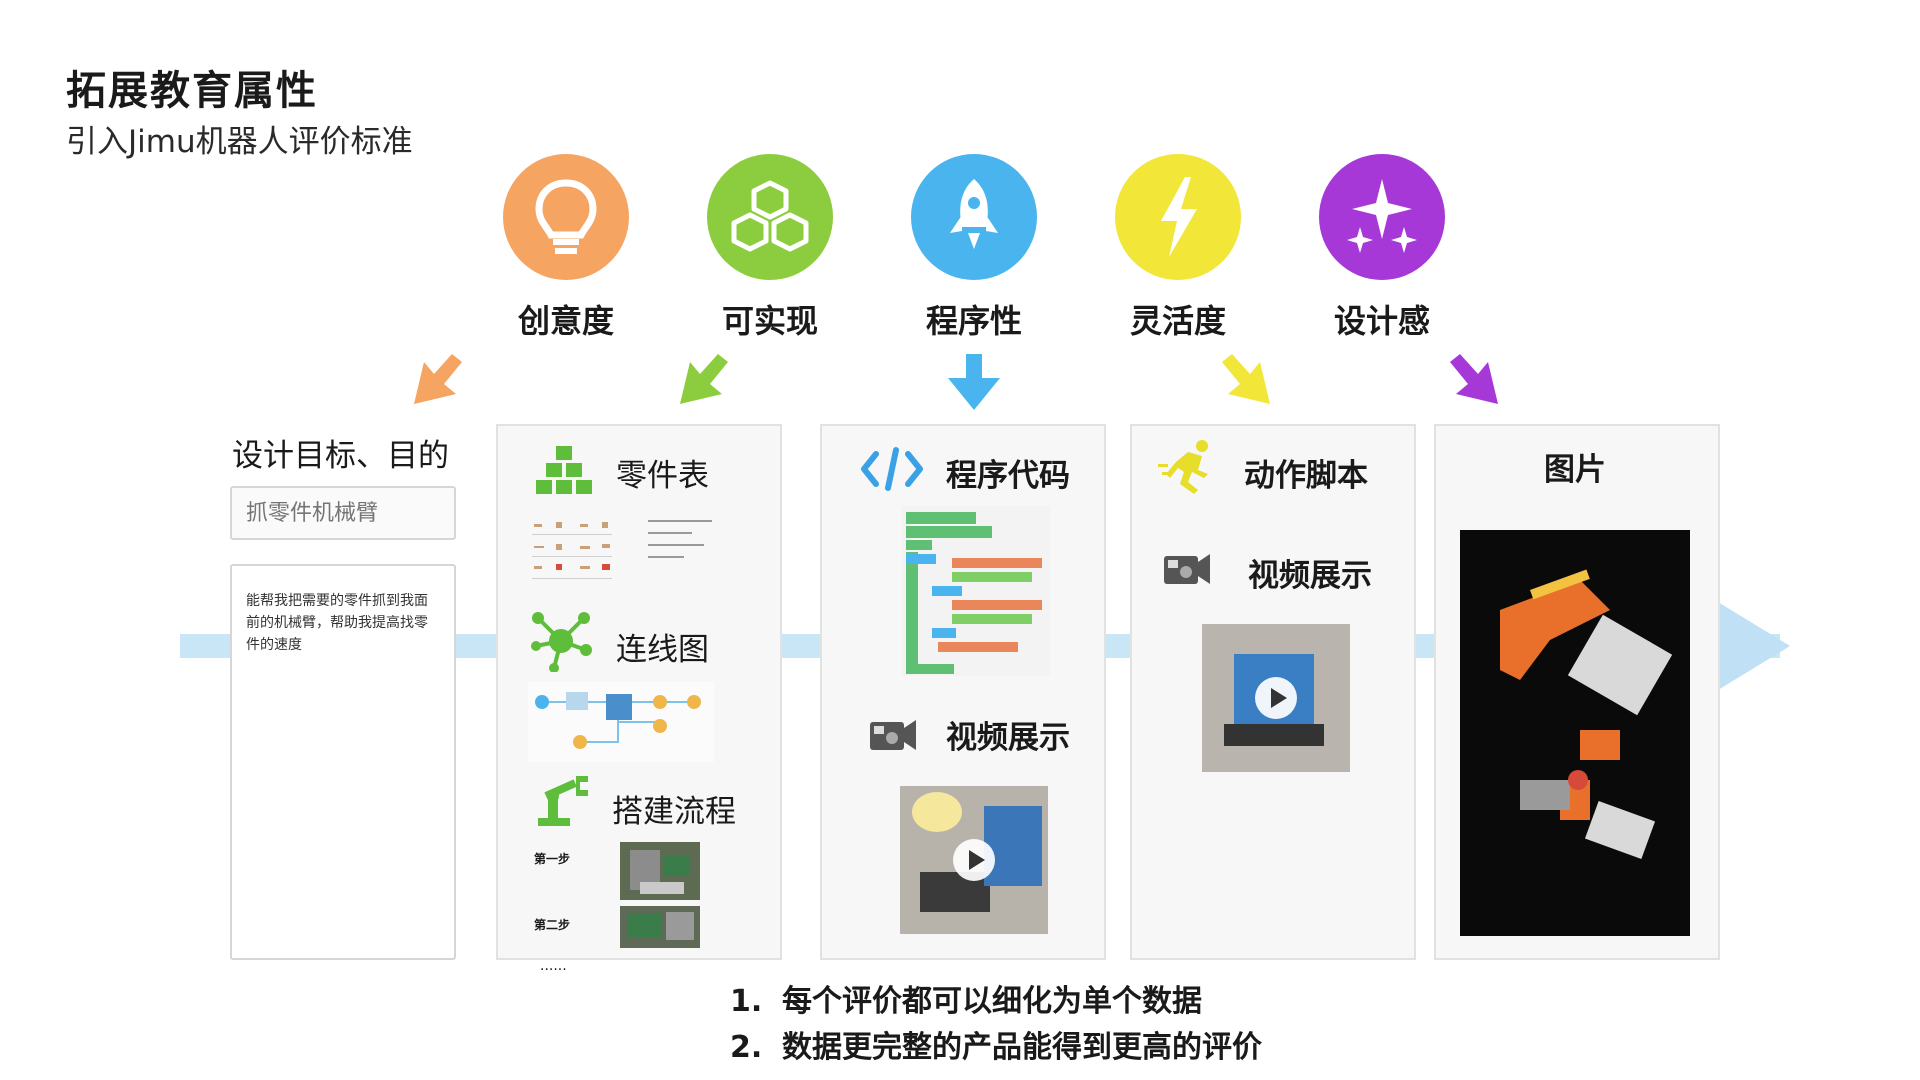 Image resolution: width=1920 pixels, height=1080 pixels. I want to click on code-video-title: 视频展示, so click(1008, 738).